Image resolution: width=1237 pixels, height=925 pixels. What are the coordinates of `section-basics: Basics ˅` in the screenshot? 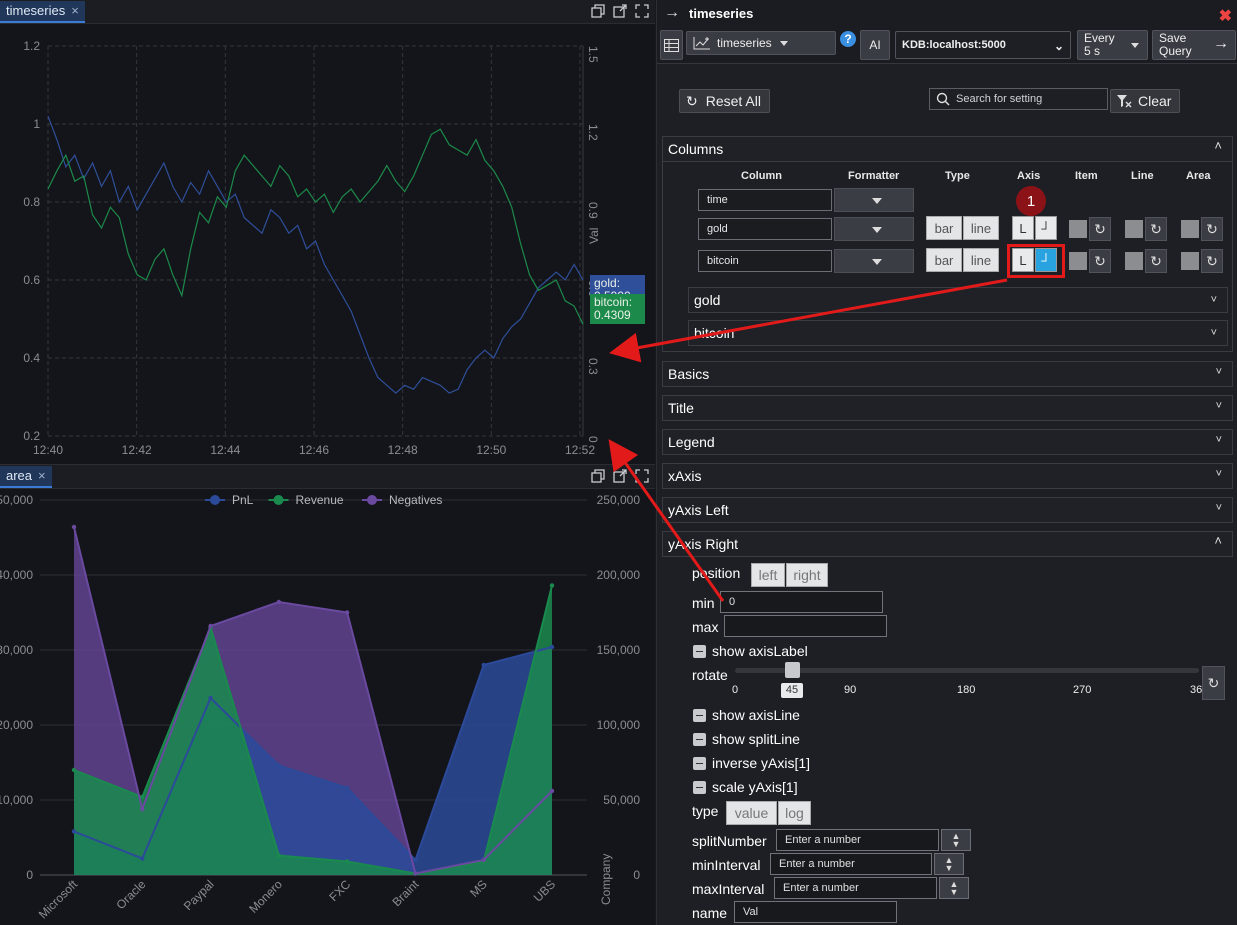 It's located at (947, 374).